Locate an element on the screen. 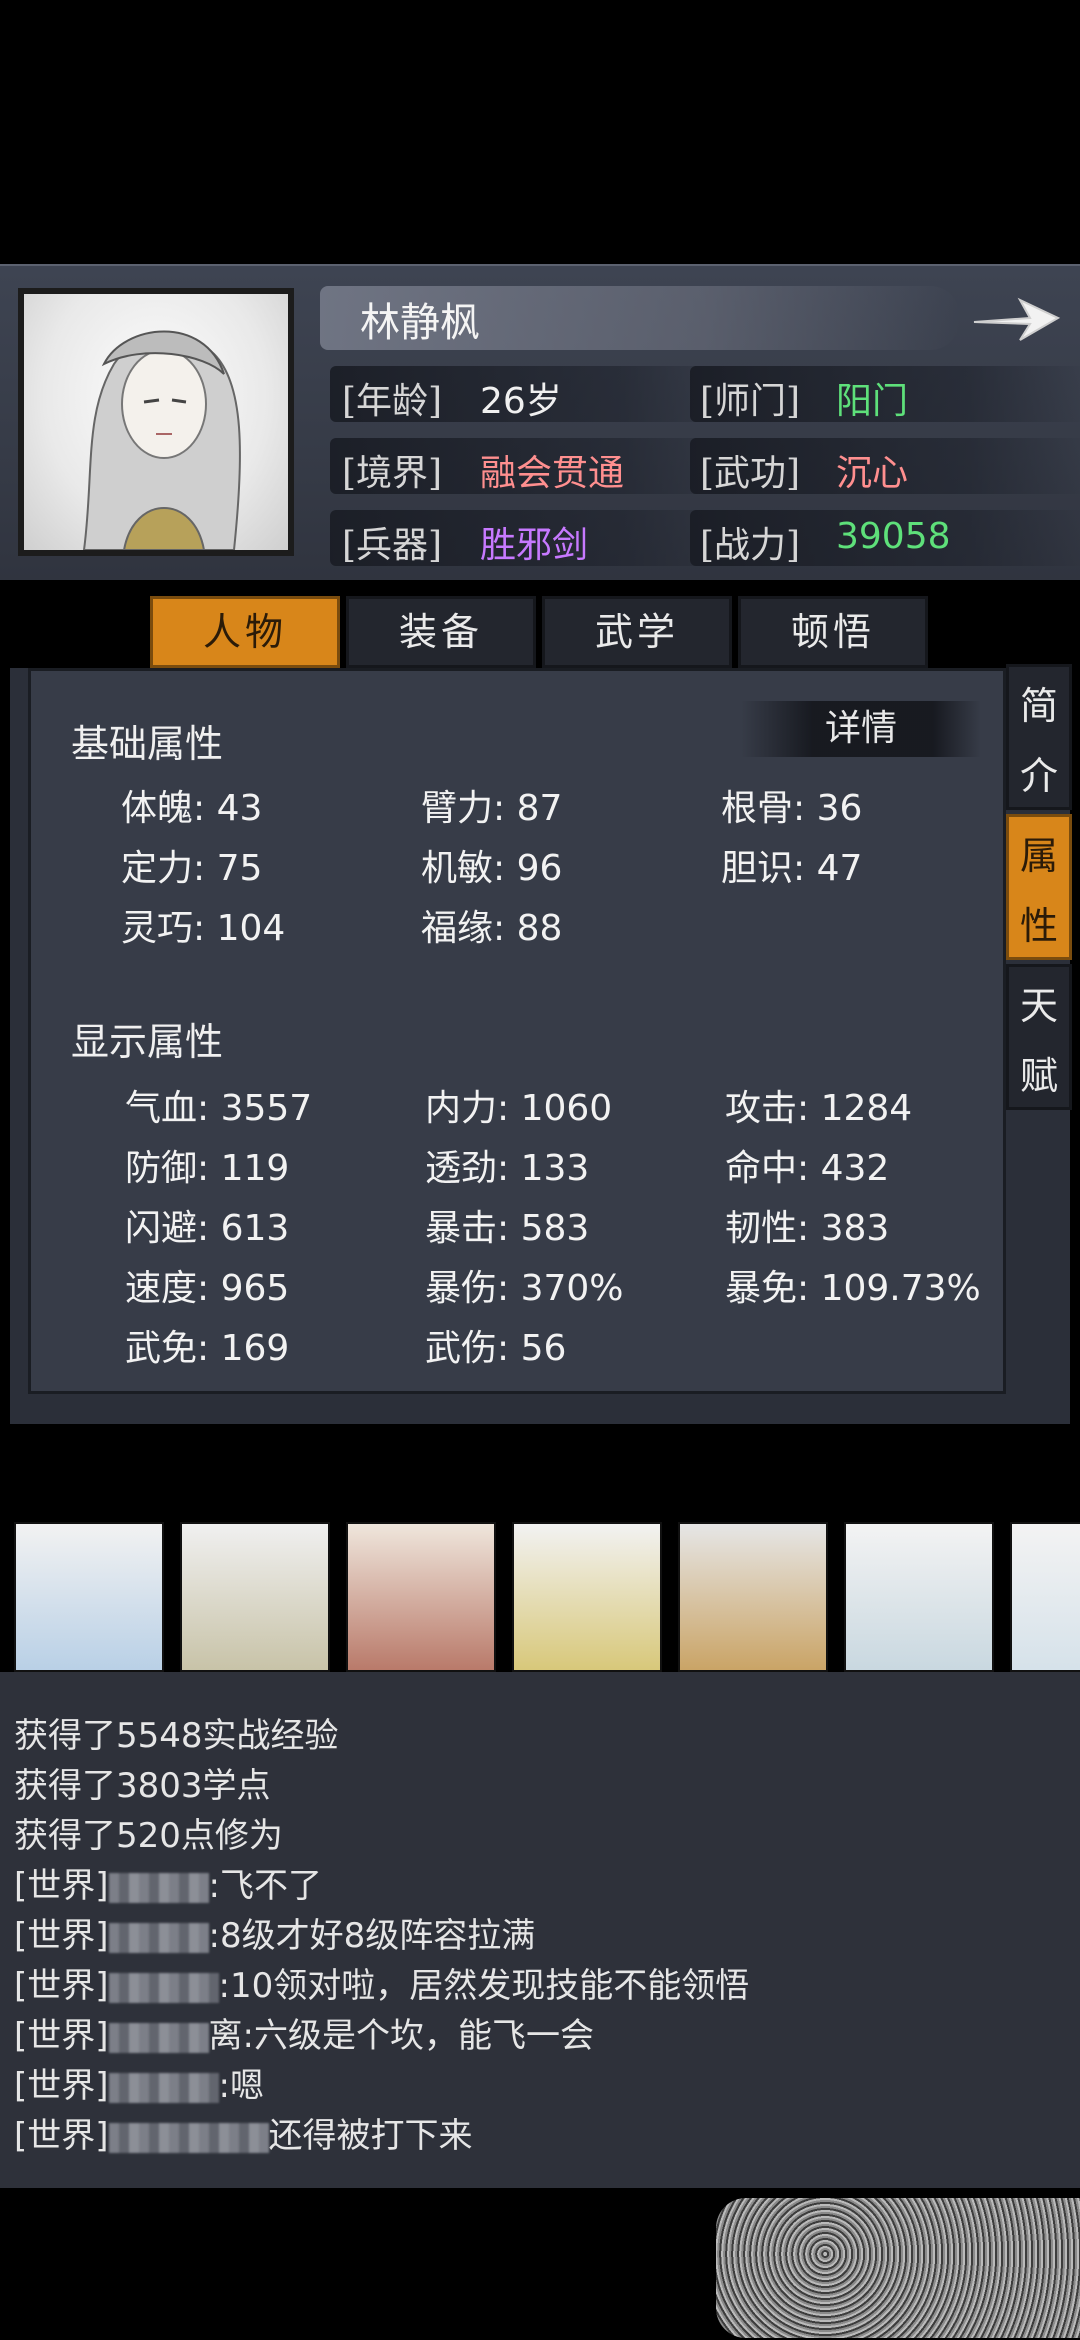 Image resolution: width=1080 pixels, height=2340 pixels. info-row-age: [年龄] 26岁 [师门] 阳门 is located at coordinates (705, 392).